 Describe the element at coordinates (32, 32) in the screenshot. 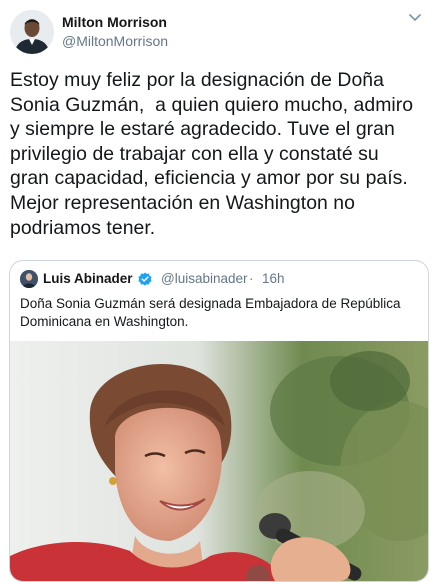

I see `author-avatar` at that location.